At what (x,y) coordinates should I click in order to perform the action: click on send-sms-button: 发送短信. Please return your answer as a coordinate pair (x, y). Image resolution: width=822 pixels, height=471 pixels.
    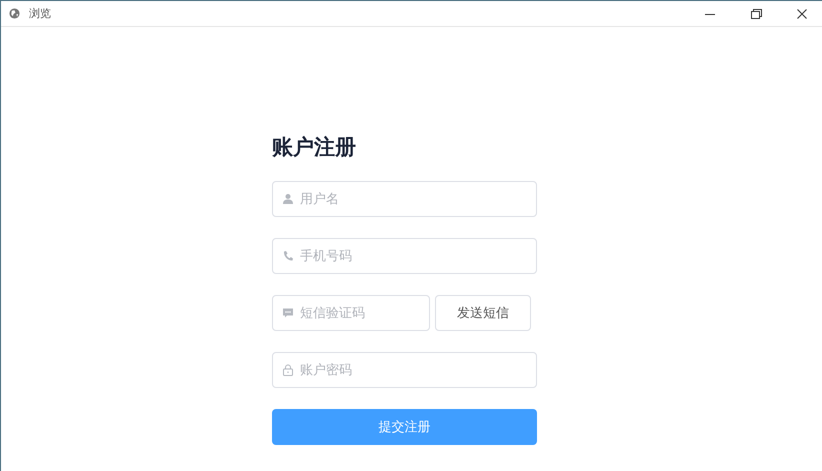
    Looking at the image, I should click on (483, 313).